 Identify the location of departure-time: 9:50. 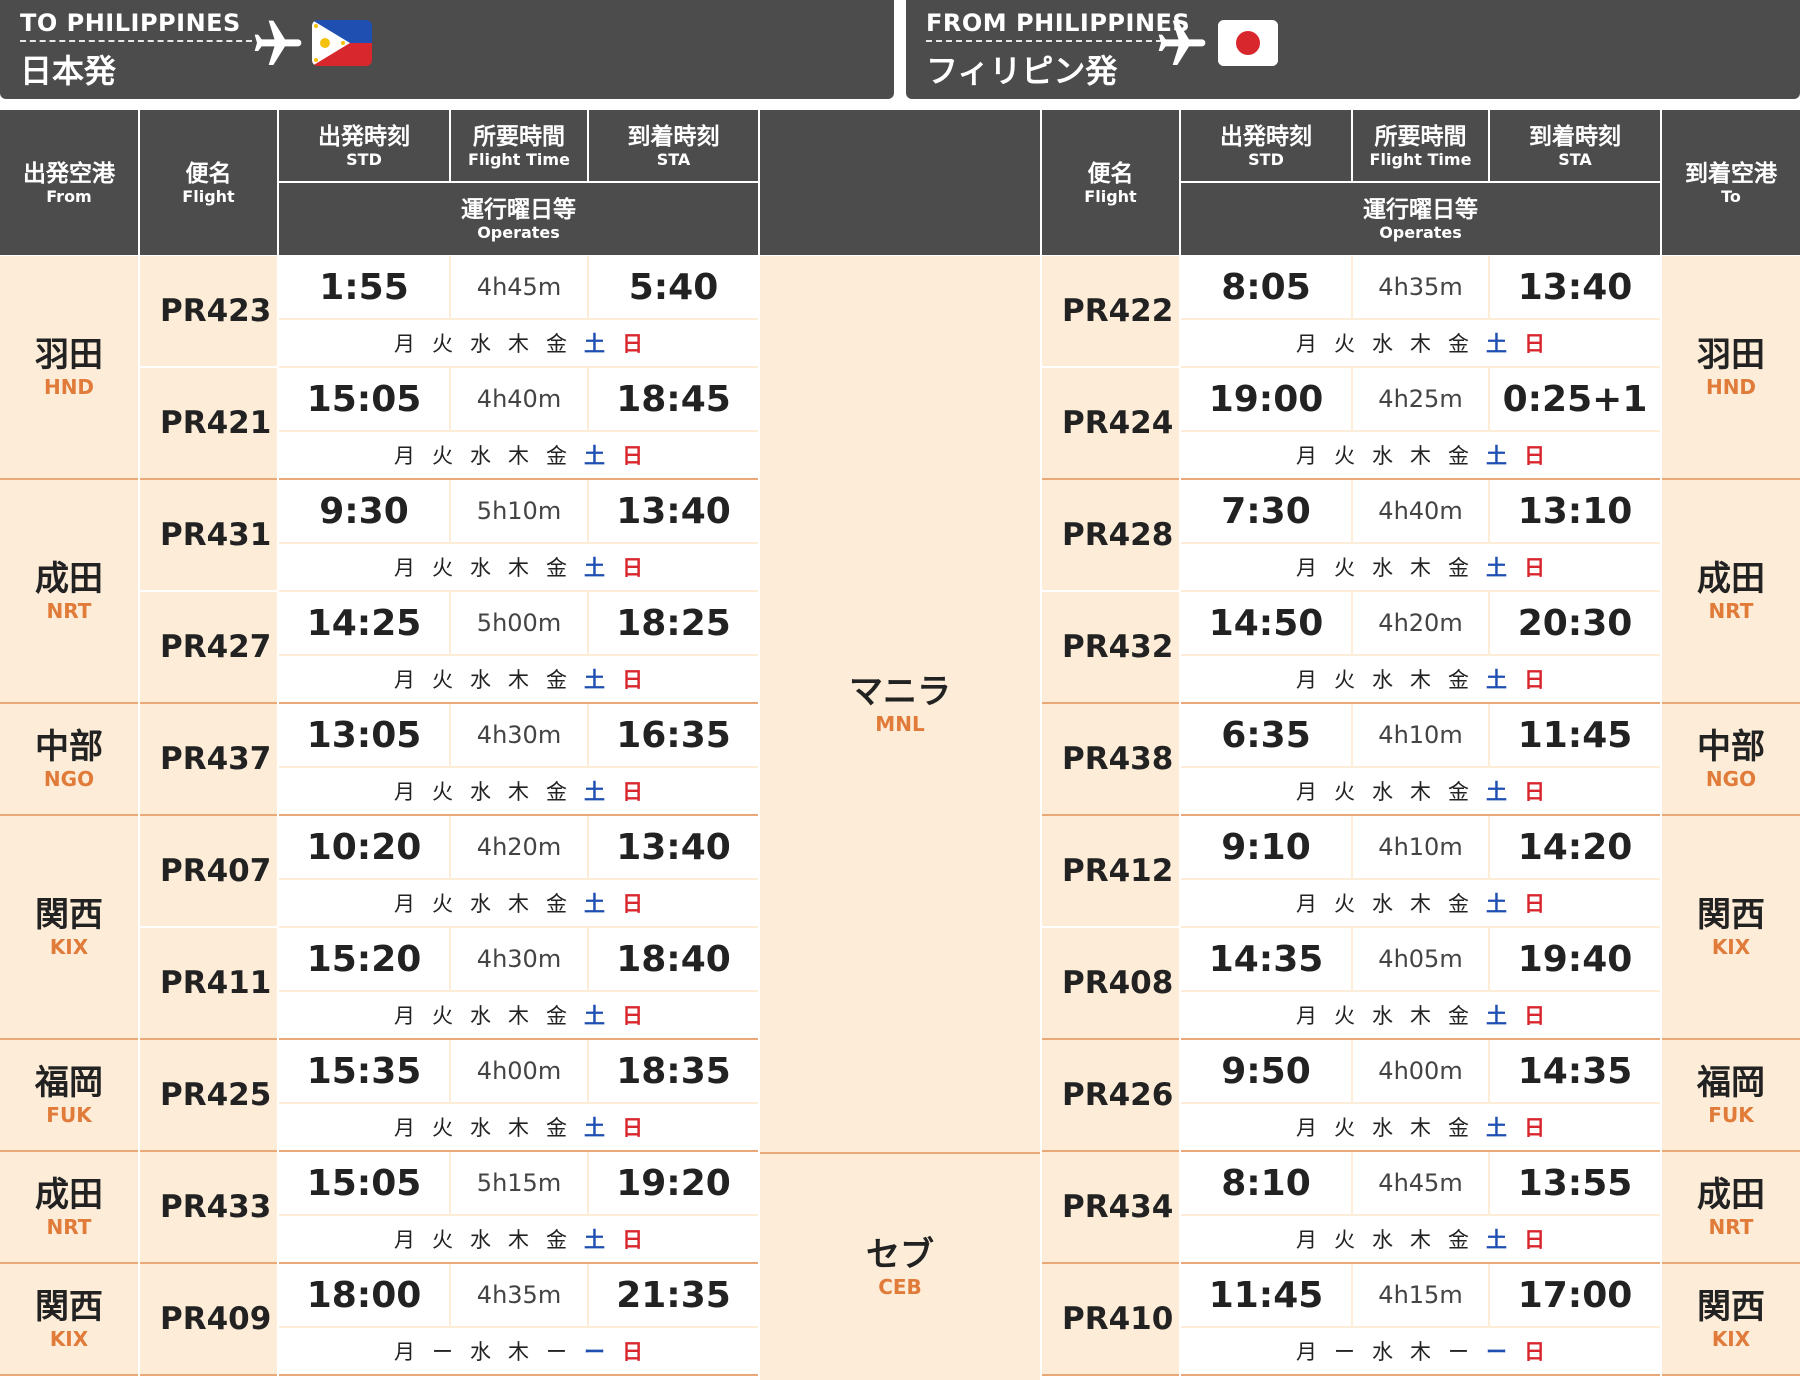
(1266, 1072).